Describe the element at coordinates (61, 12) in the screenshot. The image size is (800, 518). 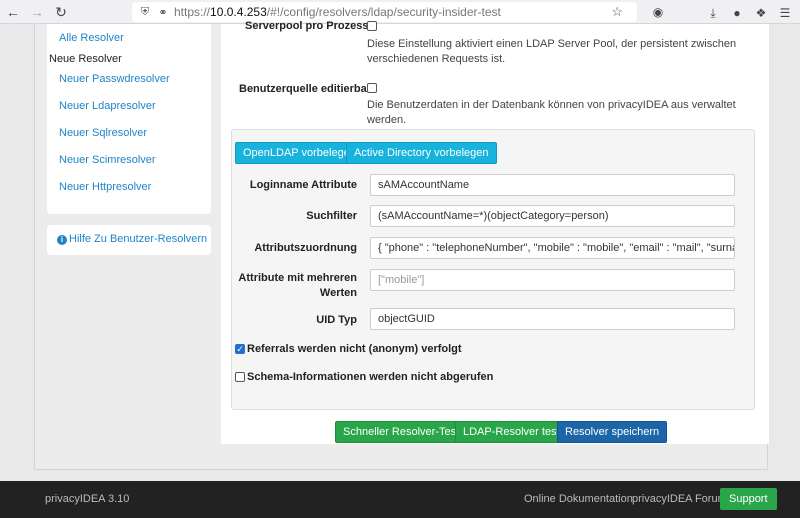
I see `reload-icon: ↻` at that location.